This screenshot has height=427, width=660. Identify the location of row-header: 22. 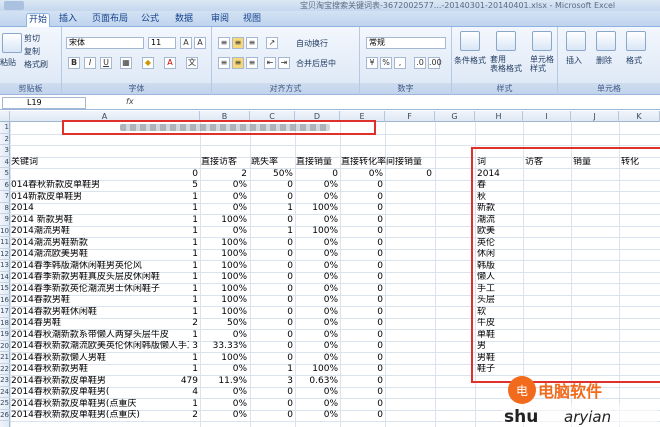
(5, 369).